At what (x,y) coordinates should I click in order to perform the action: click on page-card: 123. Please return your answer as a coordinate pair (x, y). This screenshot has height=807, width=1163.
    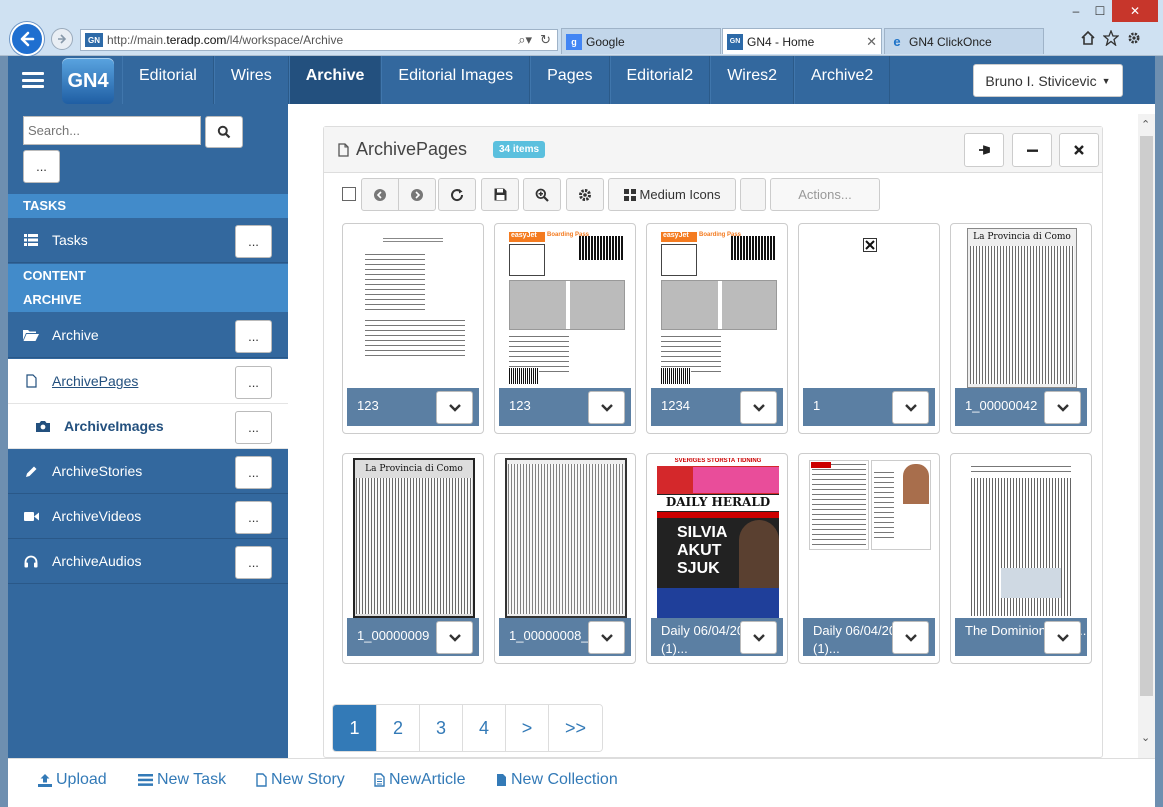
    Looking at the image, I should click on (413, 328).